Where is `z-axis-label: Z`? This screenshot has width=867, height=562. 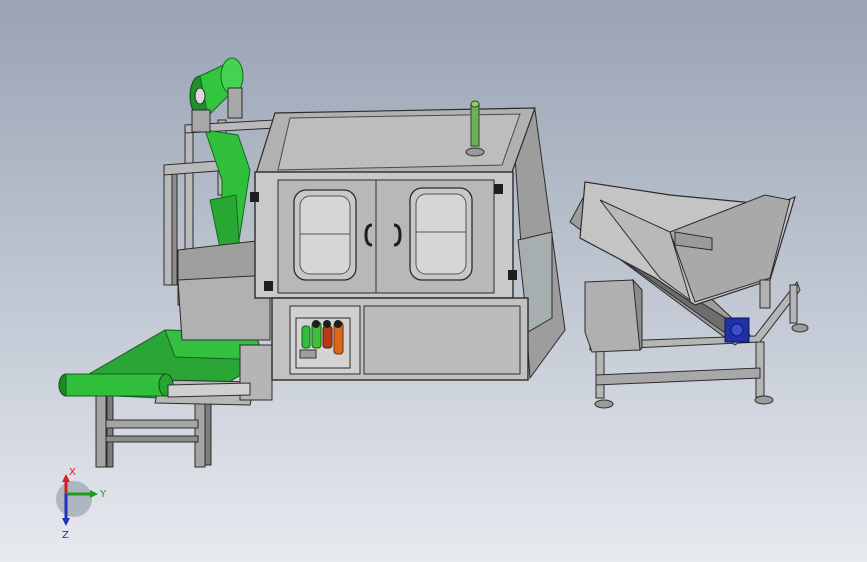 z-axis-label: Z is located at coordinates (65, 535).